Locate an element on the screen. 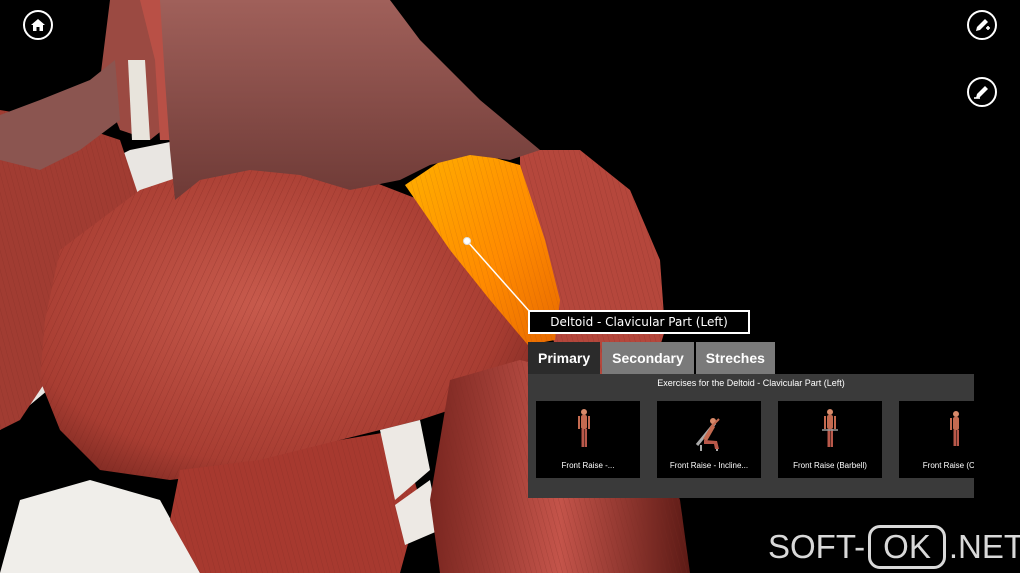 This screenshot has width=1020, height=573. exercise-card-front-raise-cable: Front Raise (Ca is located at coordinates (936, 439).